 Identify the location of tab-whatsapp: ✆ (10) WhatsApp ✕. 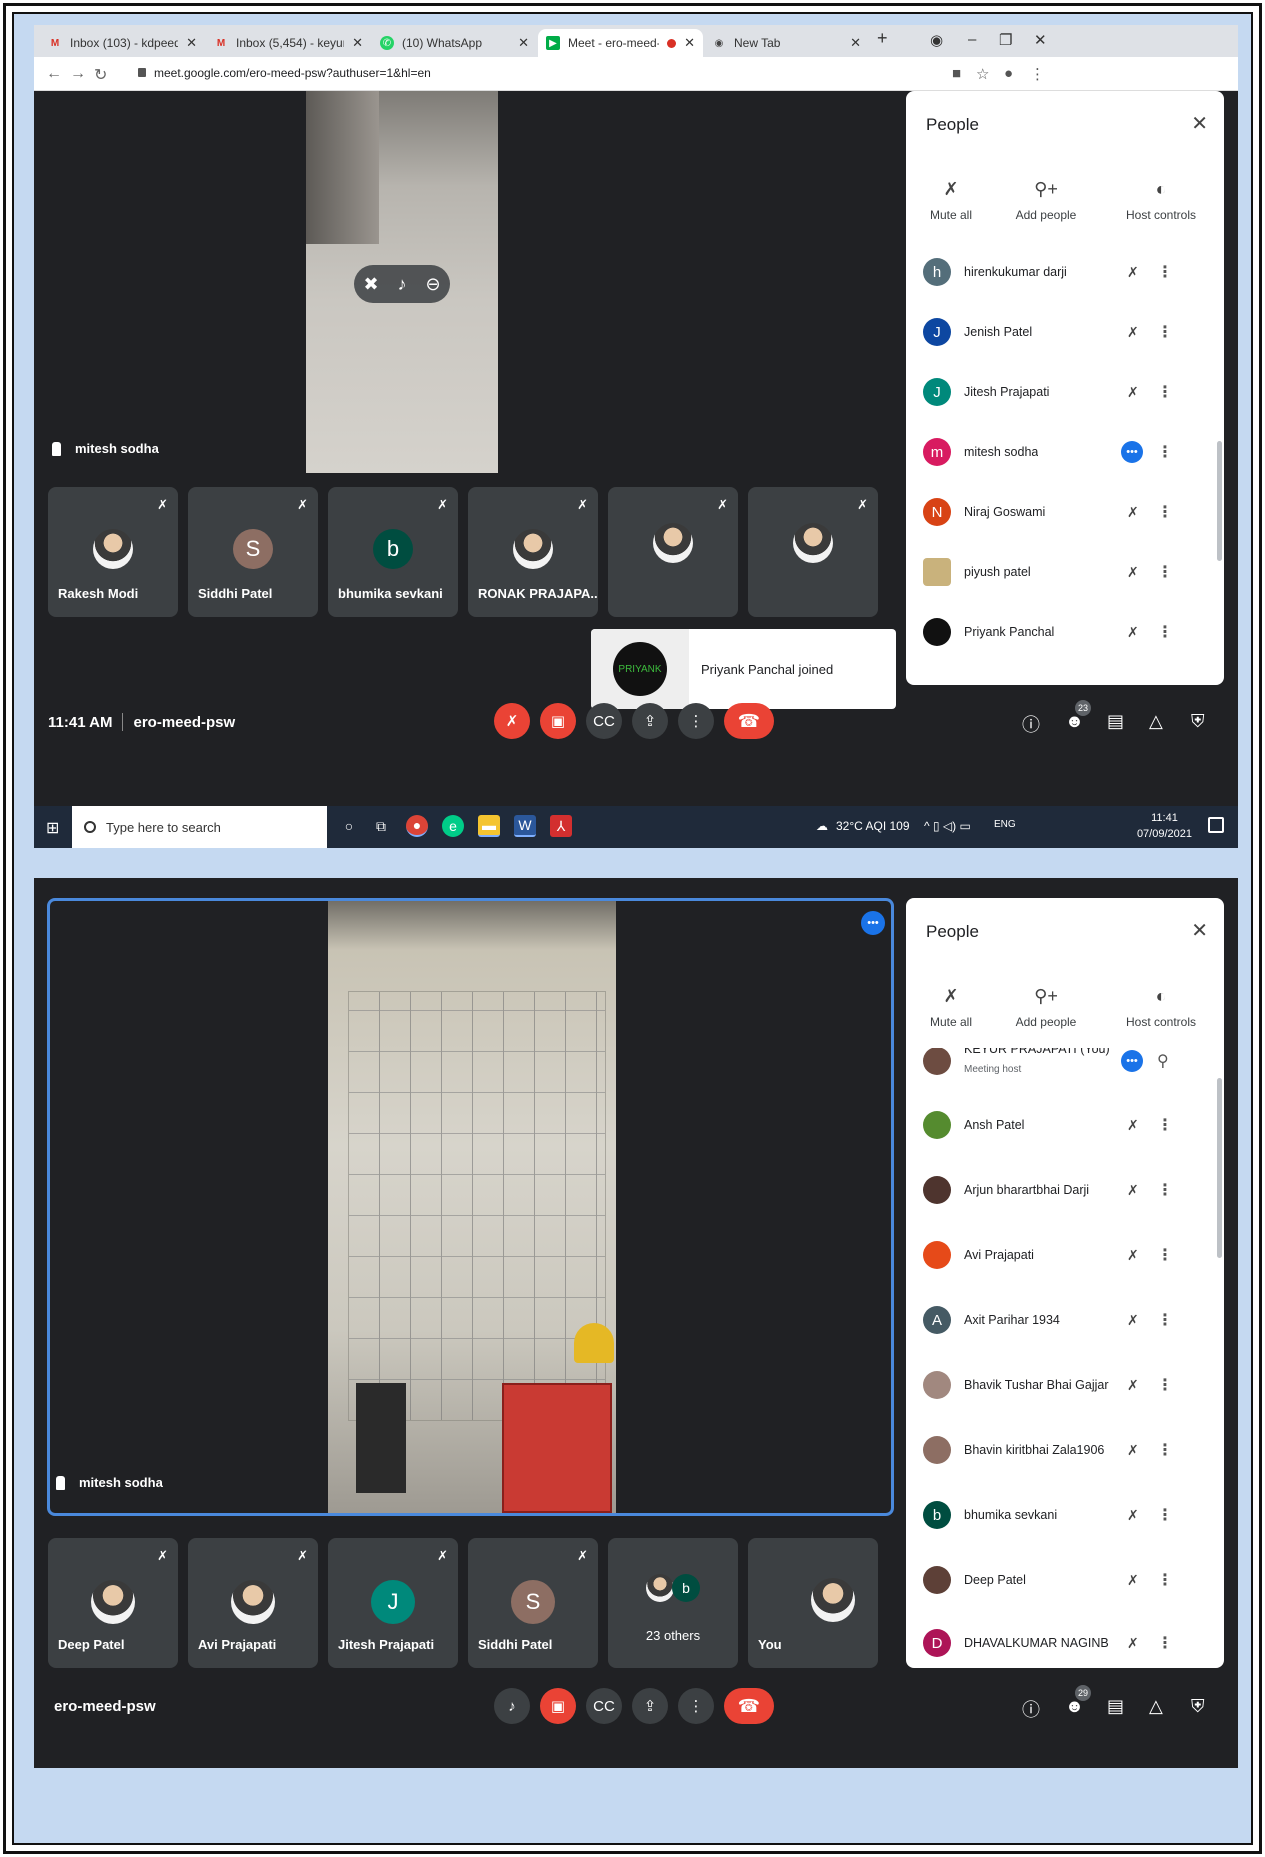
(454, 43).